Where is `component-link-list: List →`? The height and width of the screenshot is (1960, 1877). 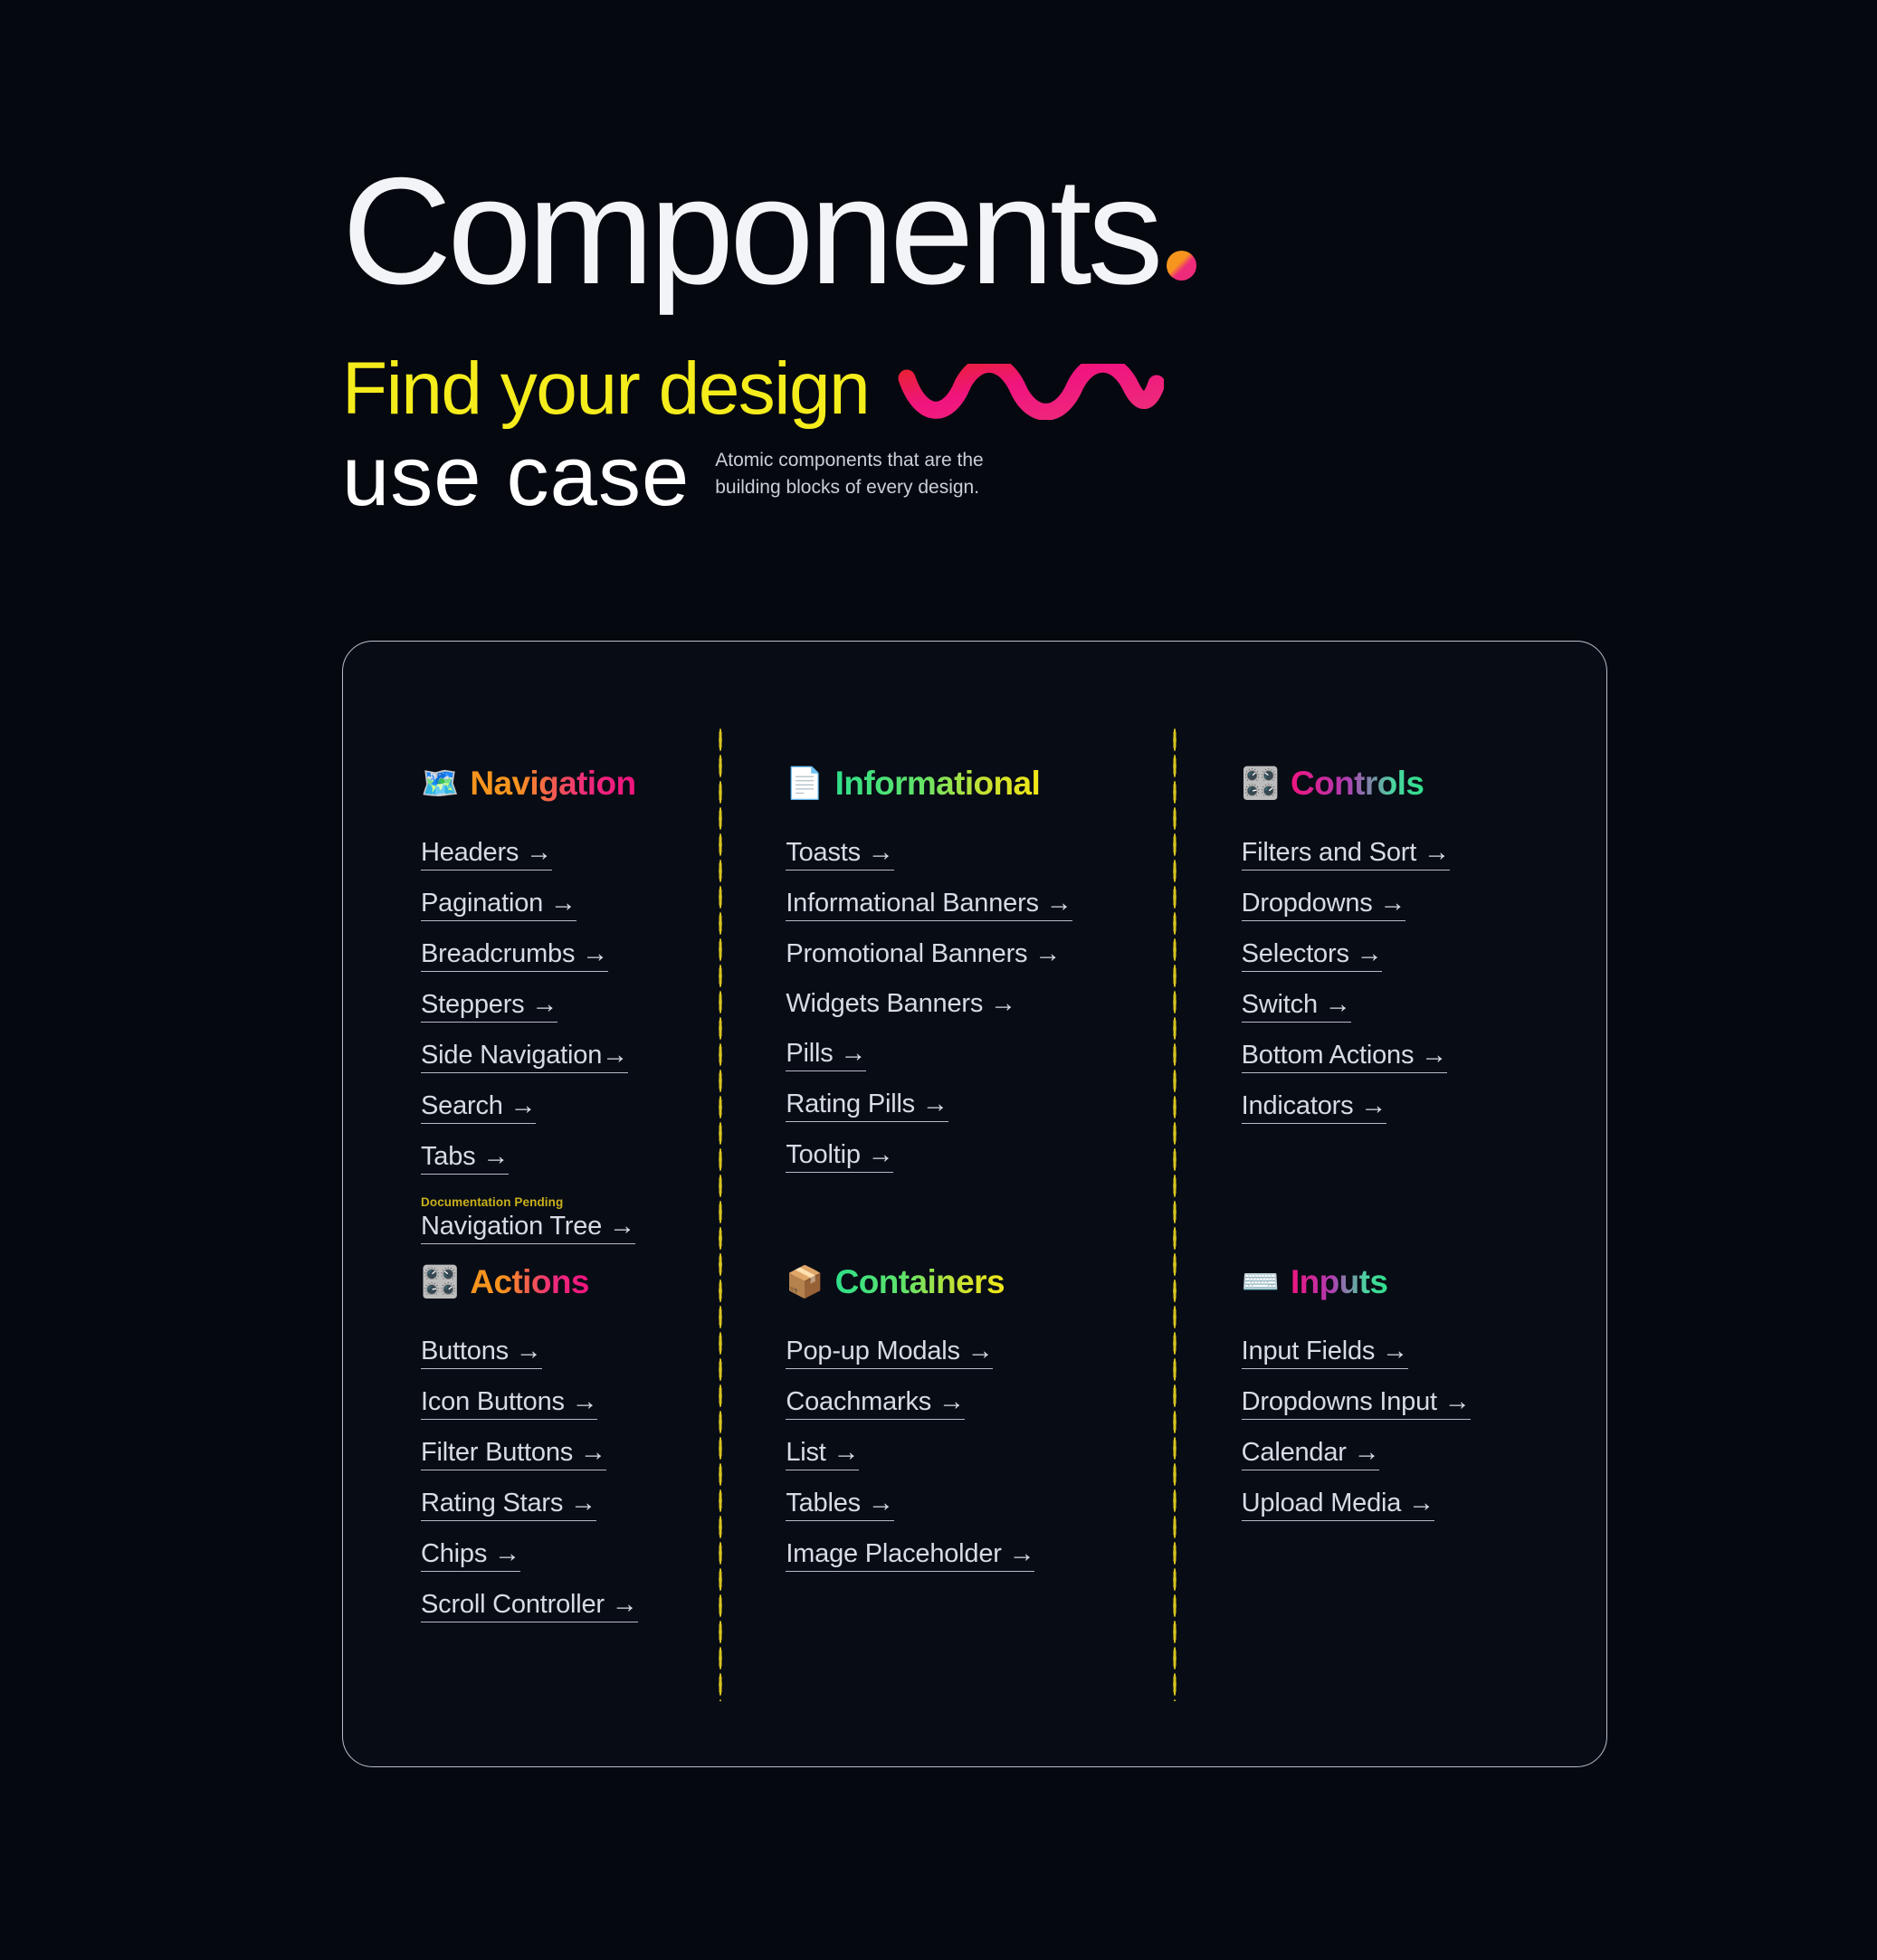 component-link-list: List → is located at coordinates (823, 1455).